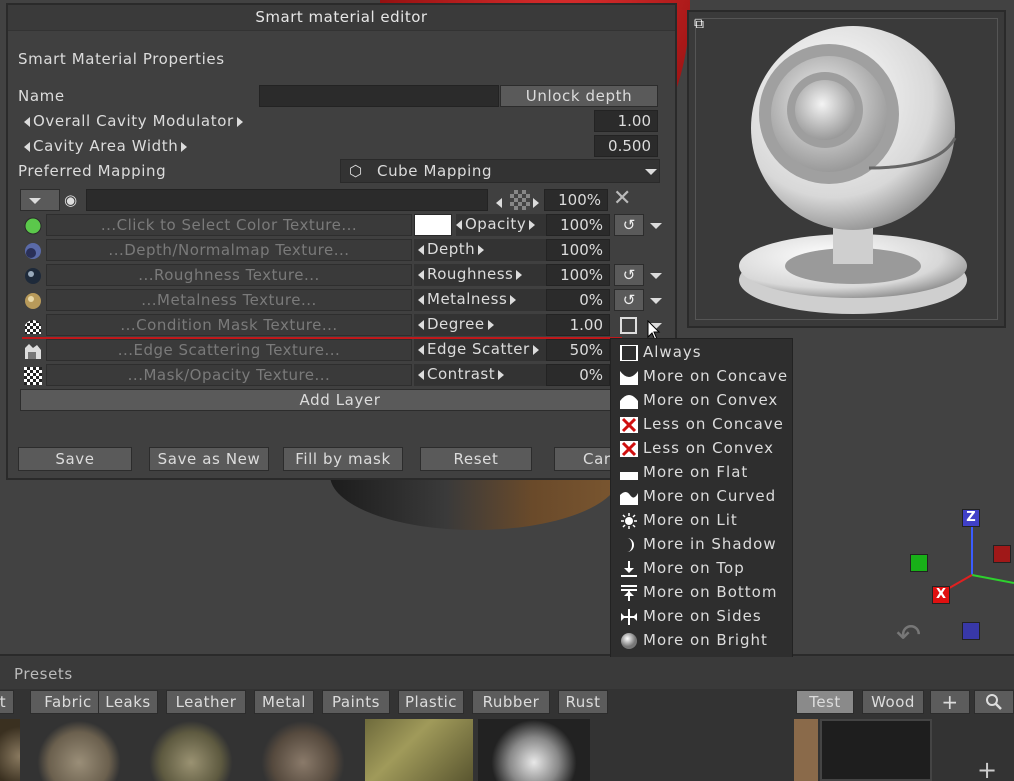 The height and width of the screenshot is (781, 1014). Describe the element at coordinates (1002, 554) in the screenshot. I see `neg-x-axis-handle` at that location.